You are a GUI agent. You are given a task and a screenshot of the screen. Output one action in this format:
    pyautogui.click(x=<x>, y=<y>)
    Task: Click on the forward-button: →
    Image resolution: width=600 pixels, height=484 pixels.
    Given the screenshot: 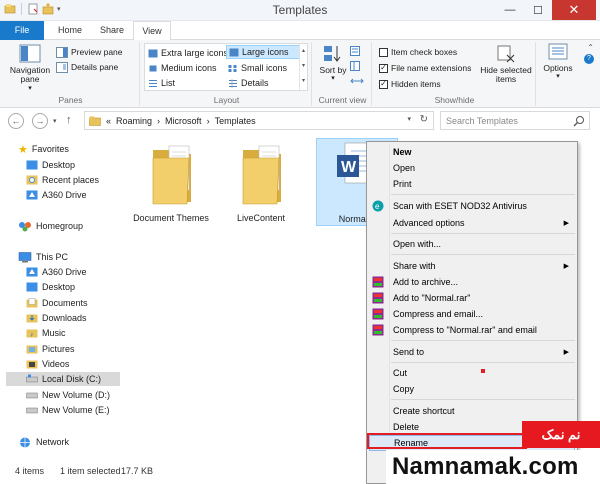 What is the action you would take?
    pyautogui.click(x=40, y=121)
    